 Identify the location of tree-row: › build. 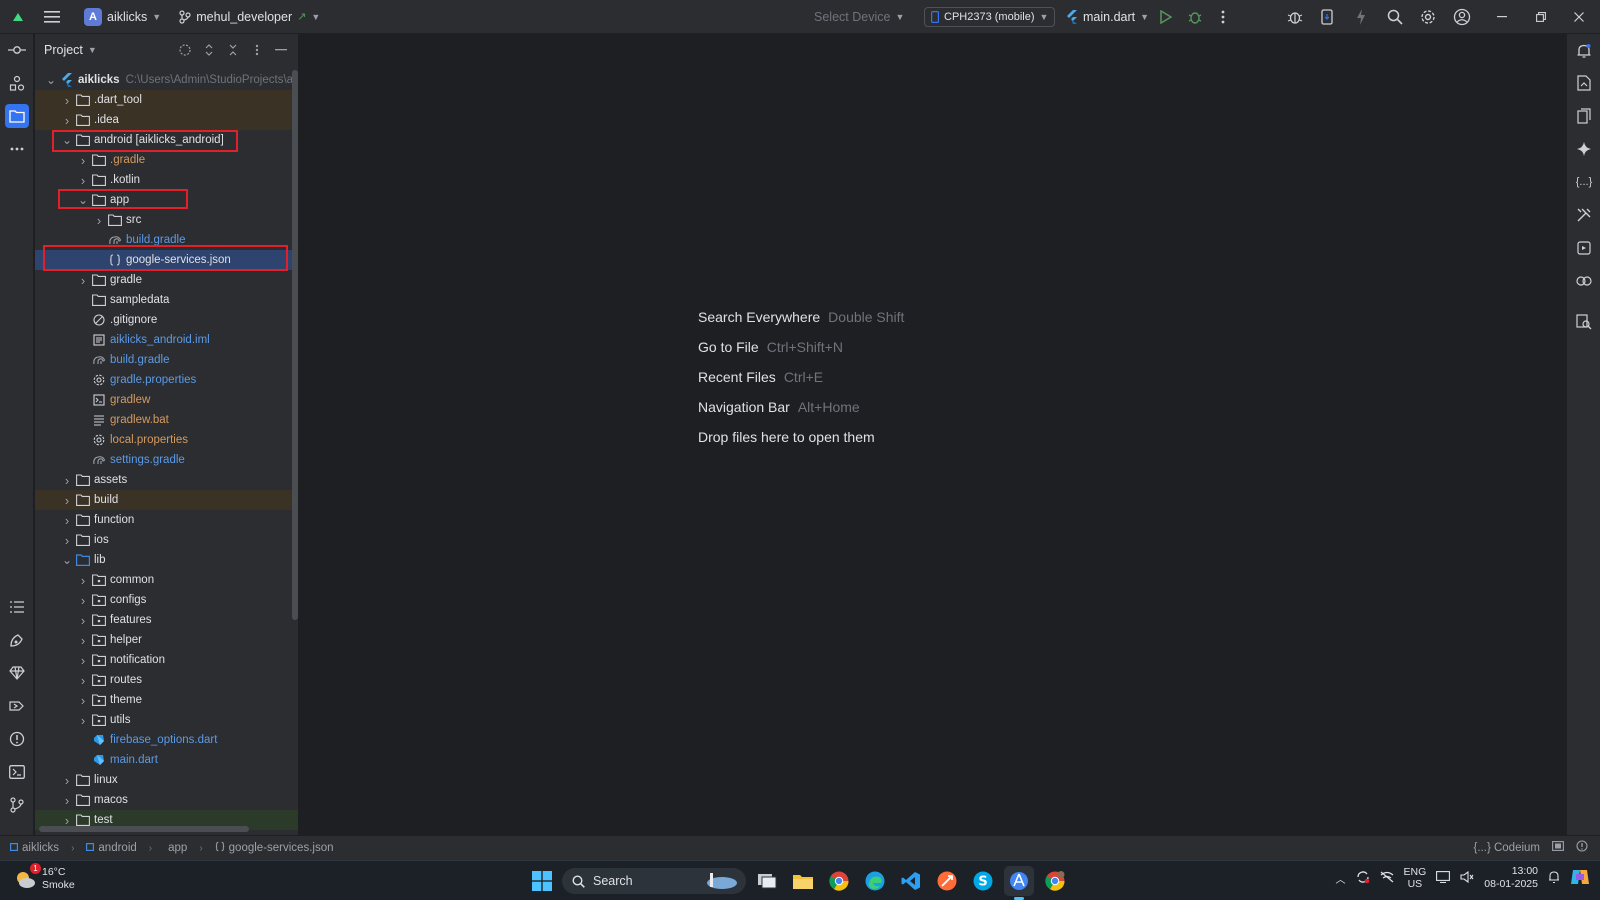
(166, 500).